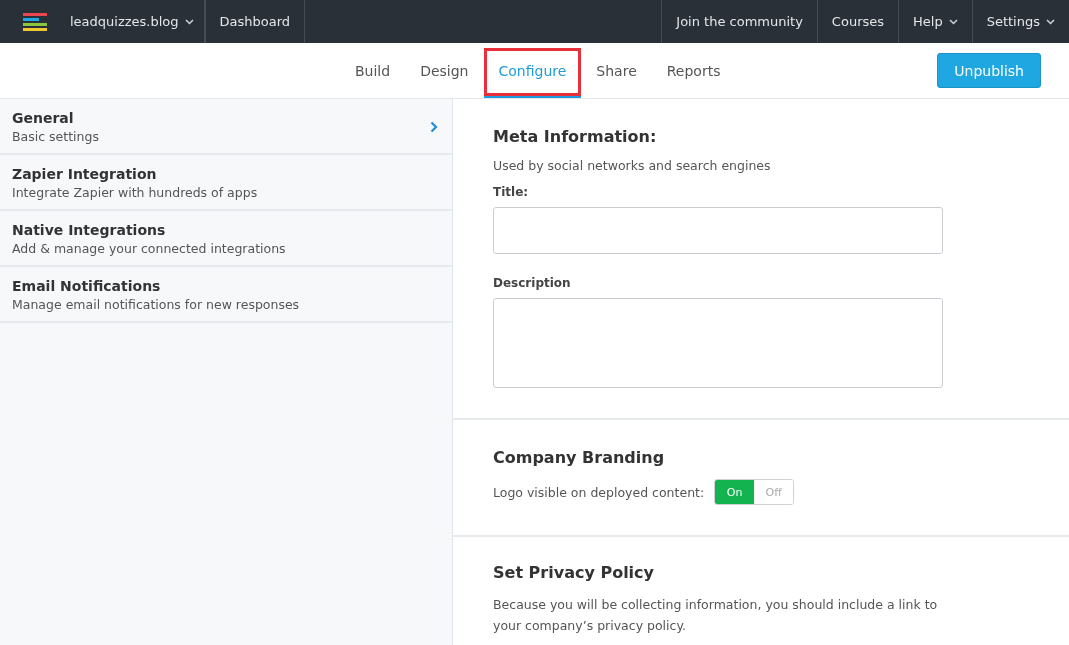  Describe the element at coordinates (632, 165) in the screenshot. I see `section-note: Used by social networks and search engines` at that location.